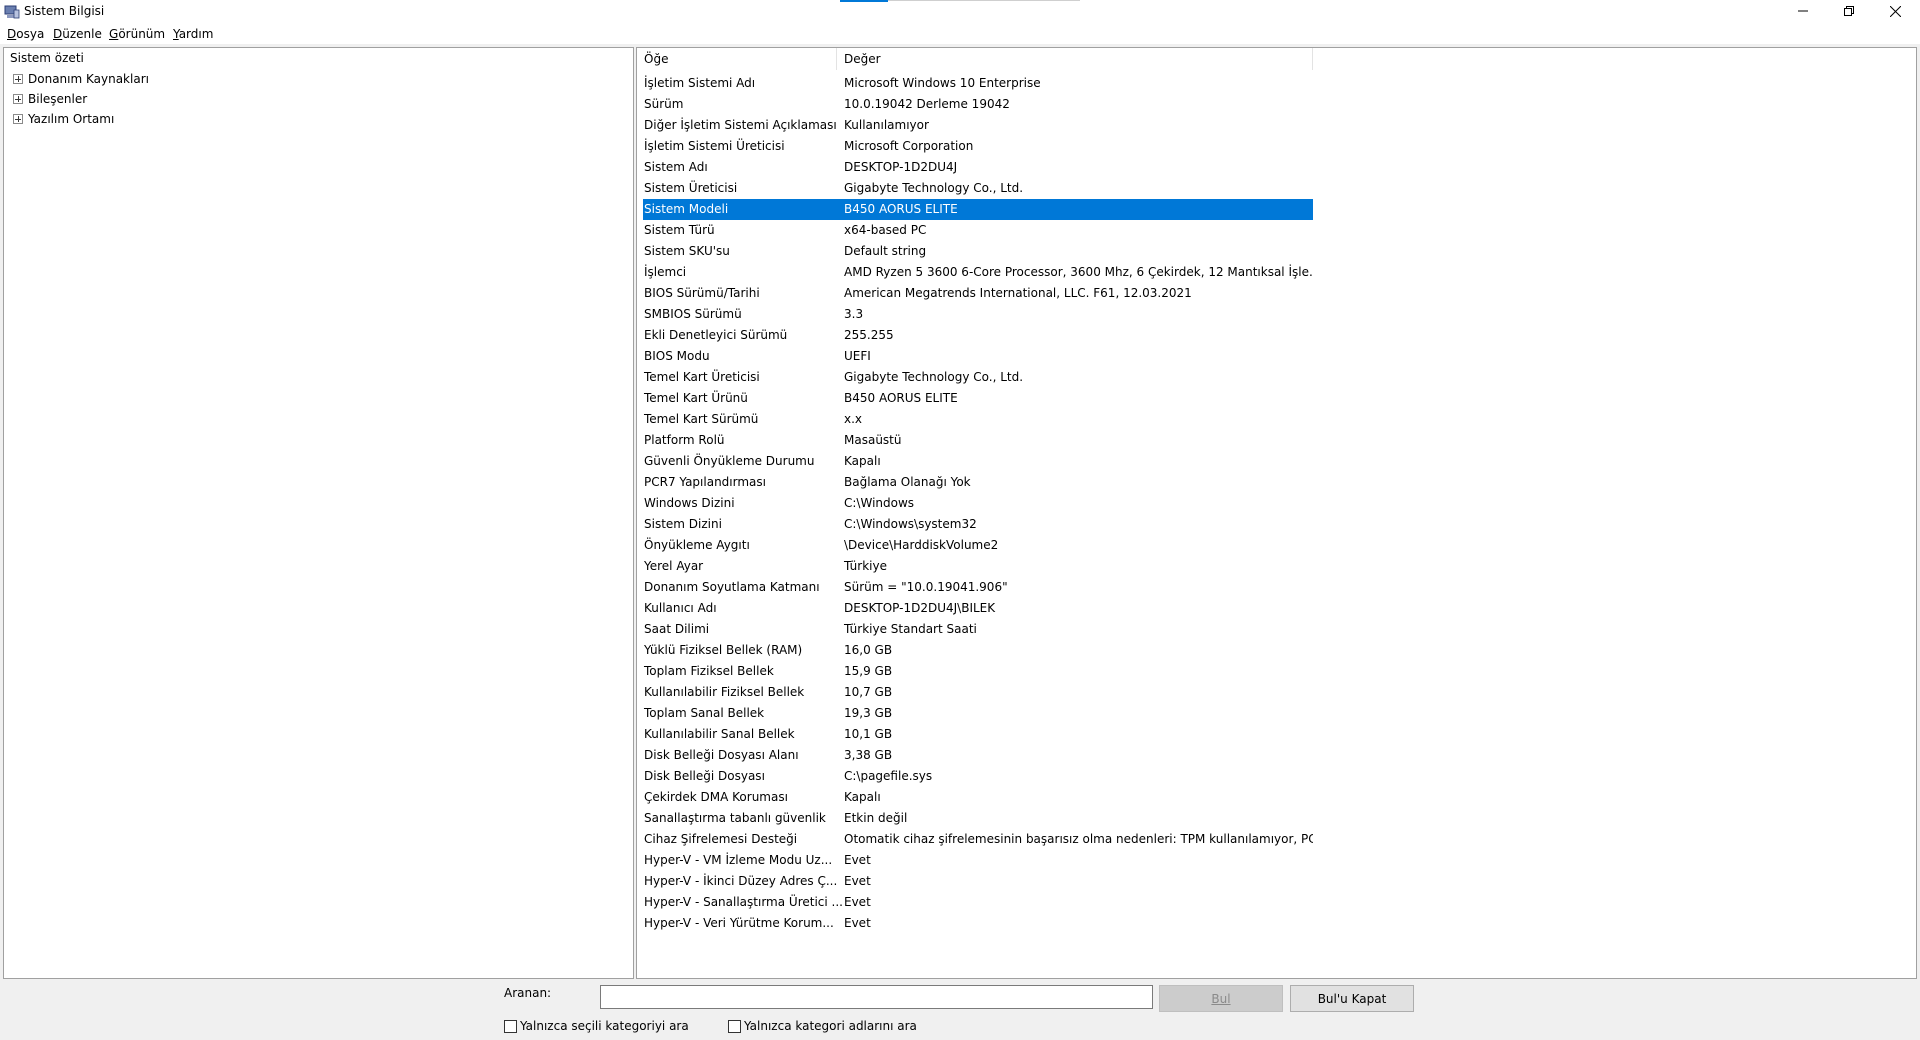 The image size is (1920, 1040). I want to click on item-cell: Temel Kart Ürünü, so click(696, 398).